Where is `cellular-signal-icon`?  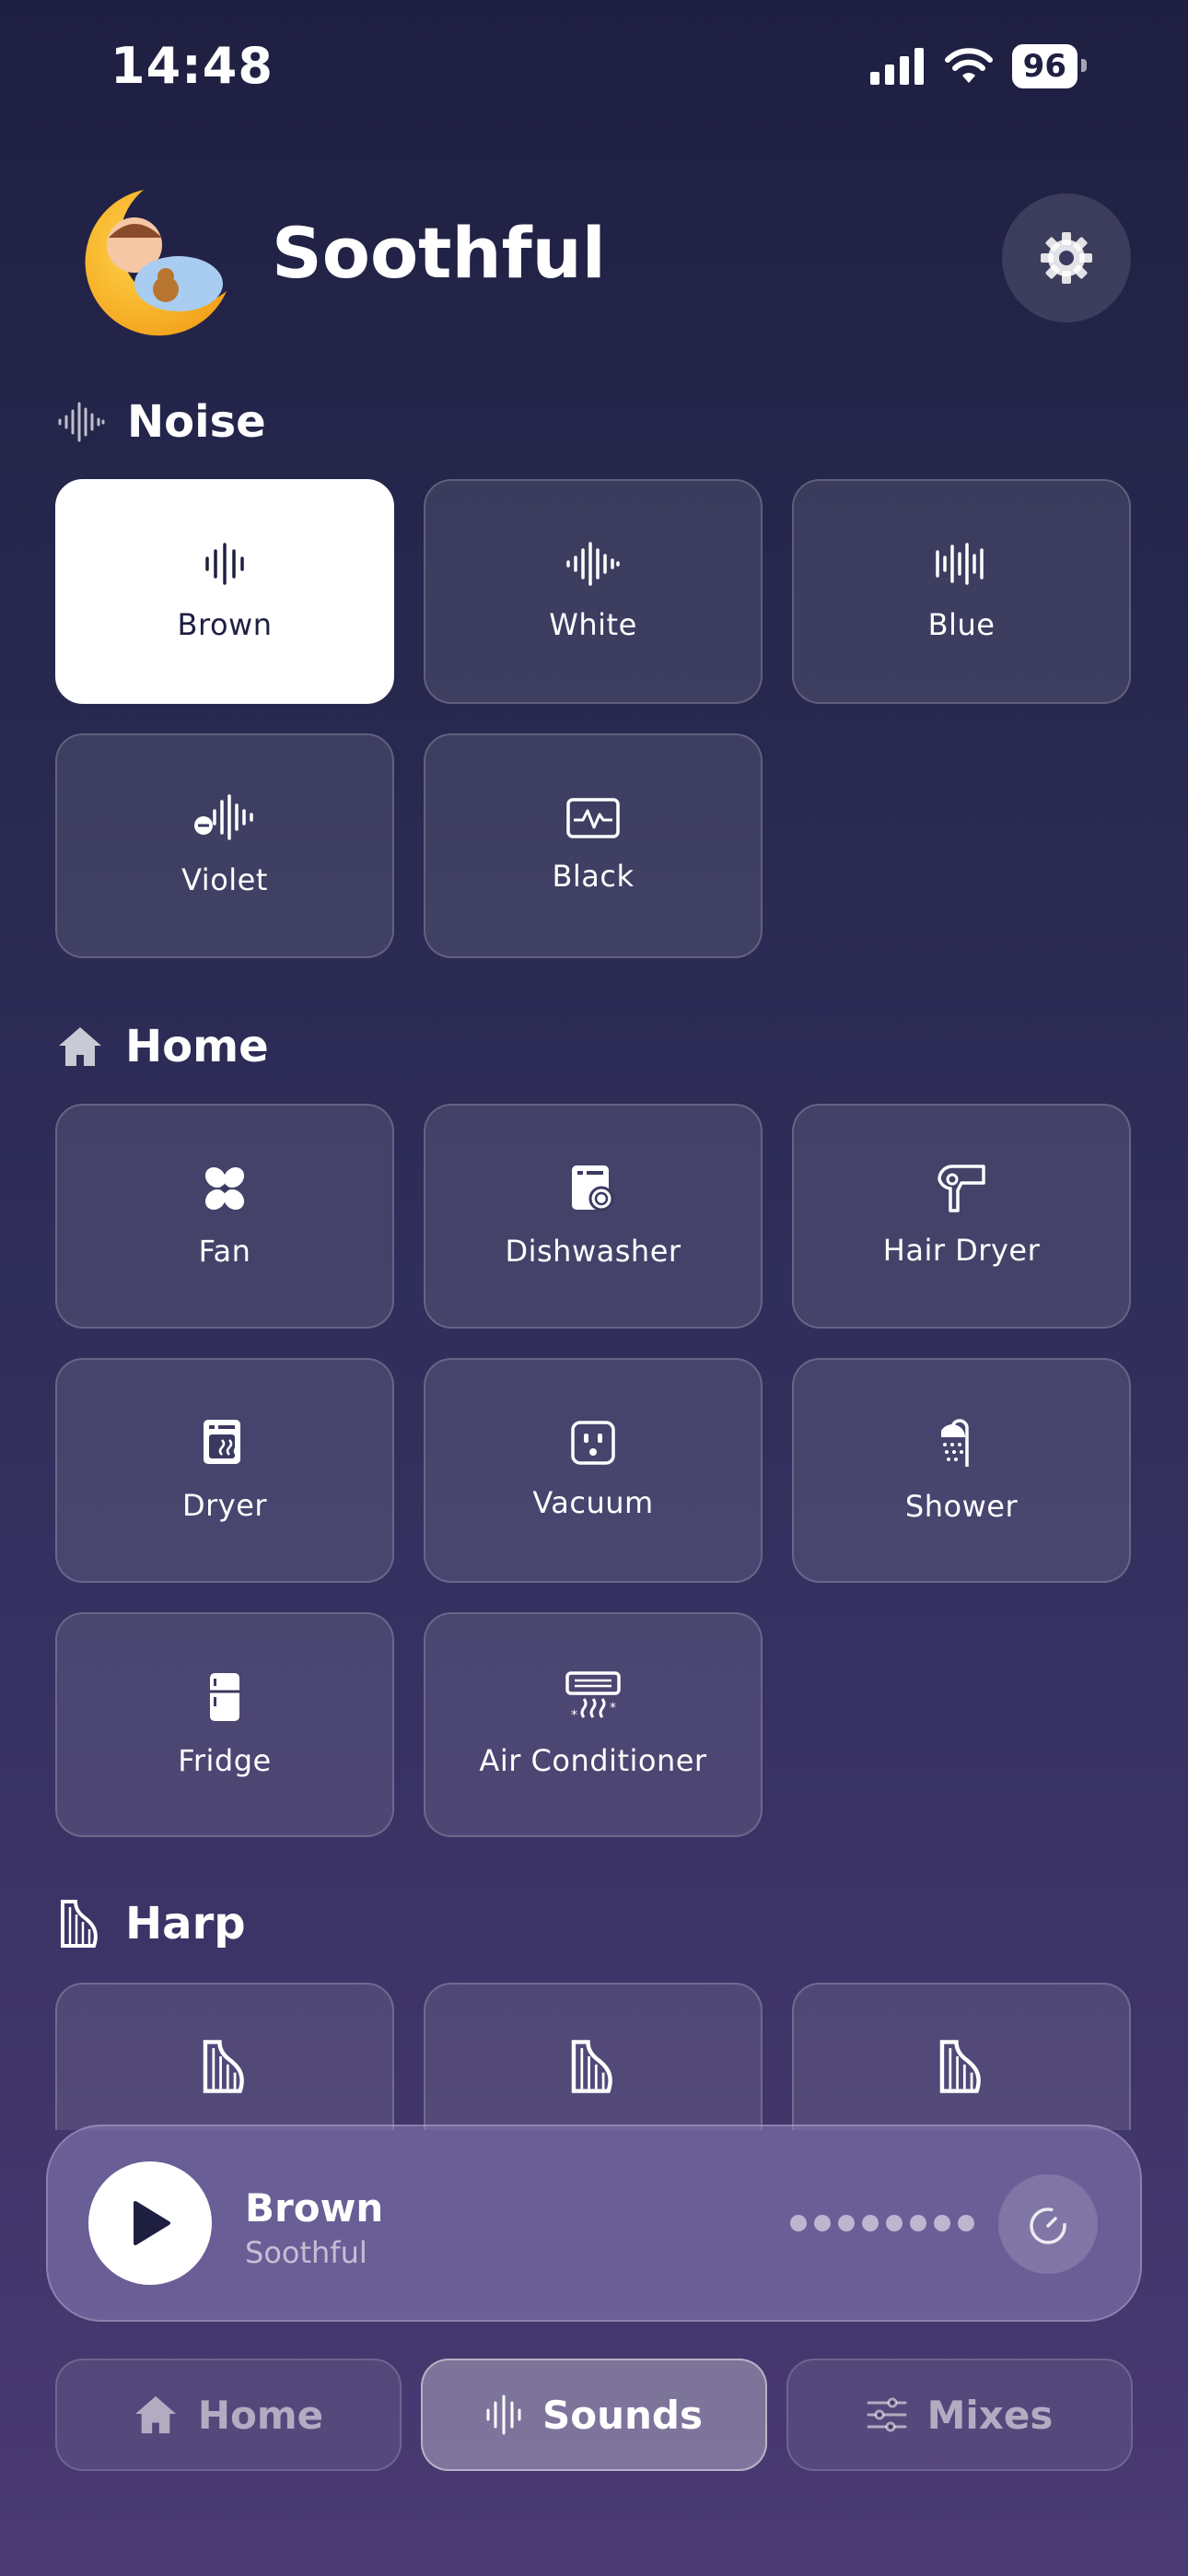 cellular-signal-icon is located at coordinates (896, 66).